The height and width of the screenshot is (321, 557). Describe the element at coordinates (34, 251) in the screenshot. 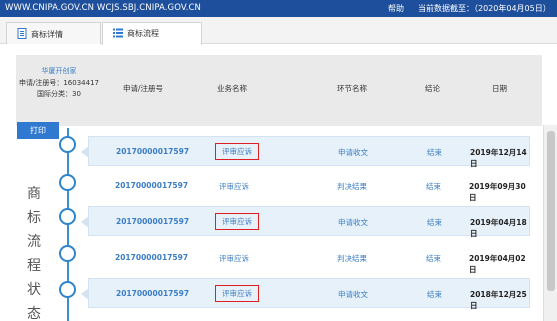

I see `process-status-label: 商 标 流 程 状 态` at that location.